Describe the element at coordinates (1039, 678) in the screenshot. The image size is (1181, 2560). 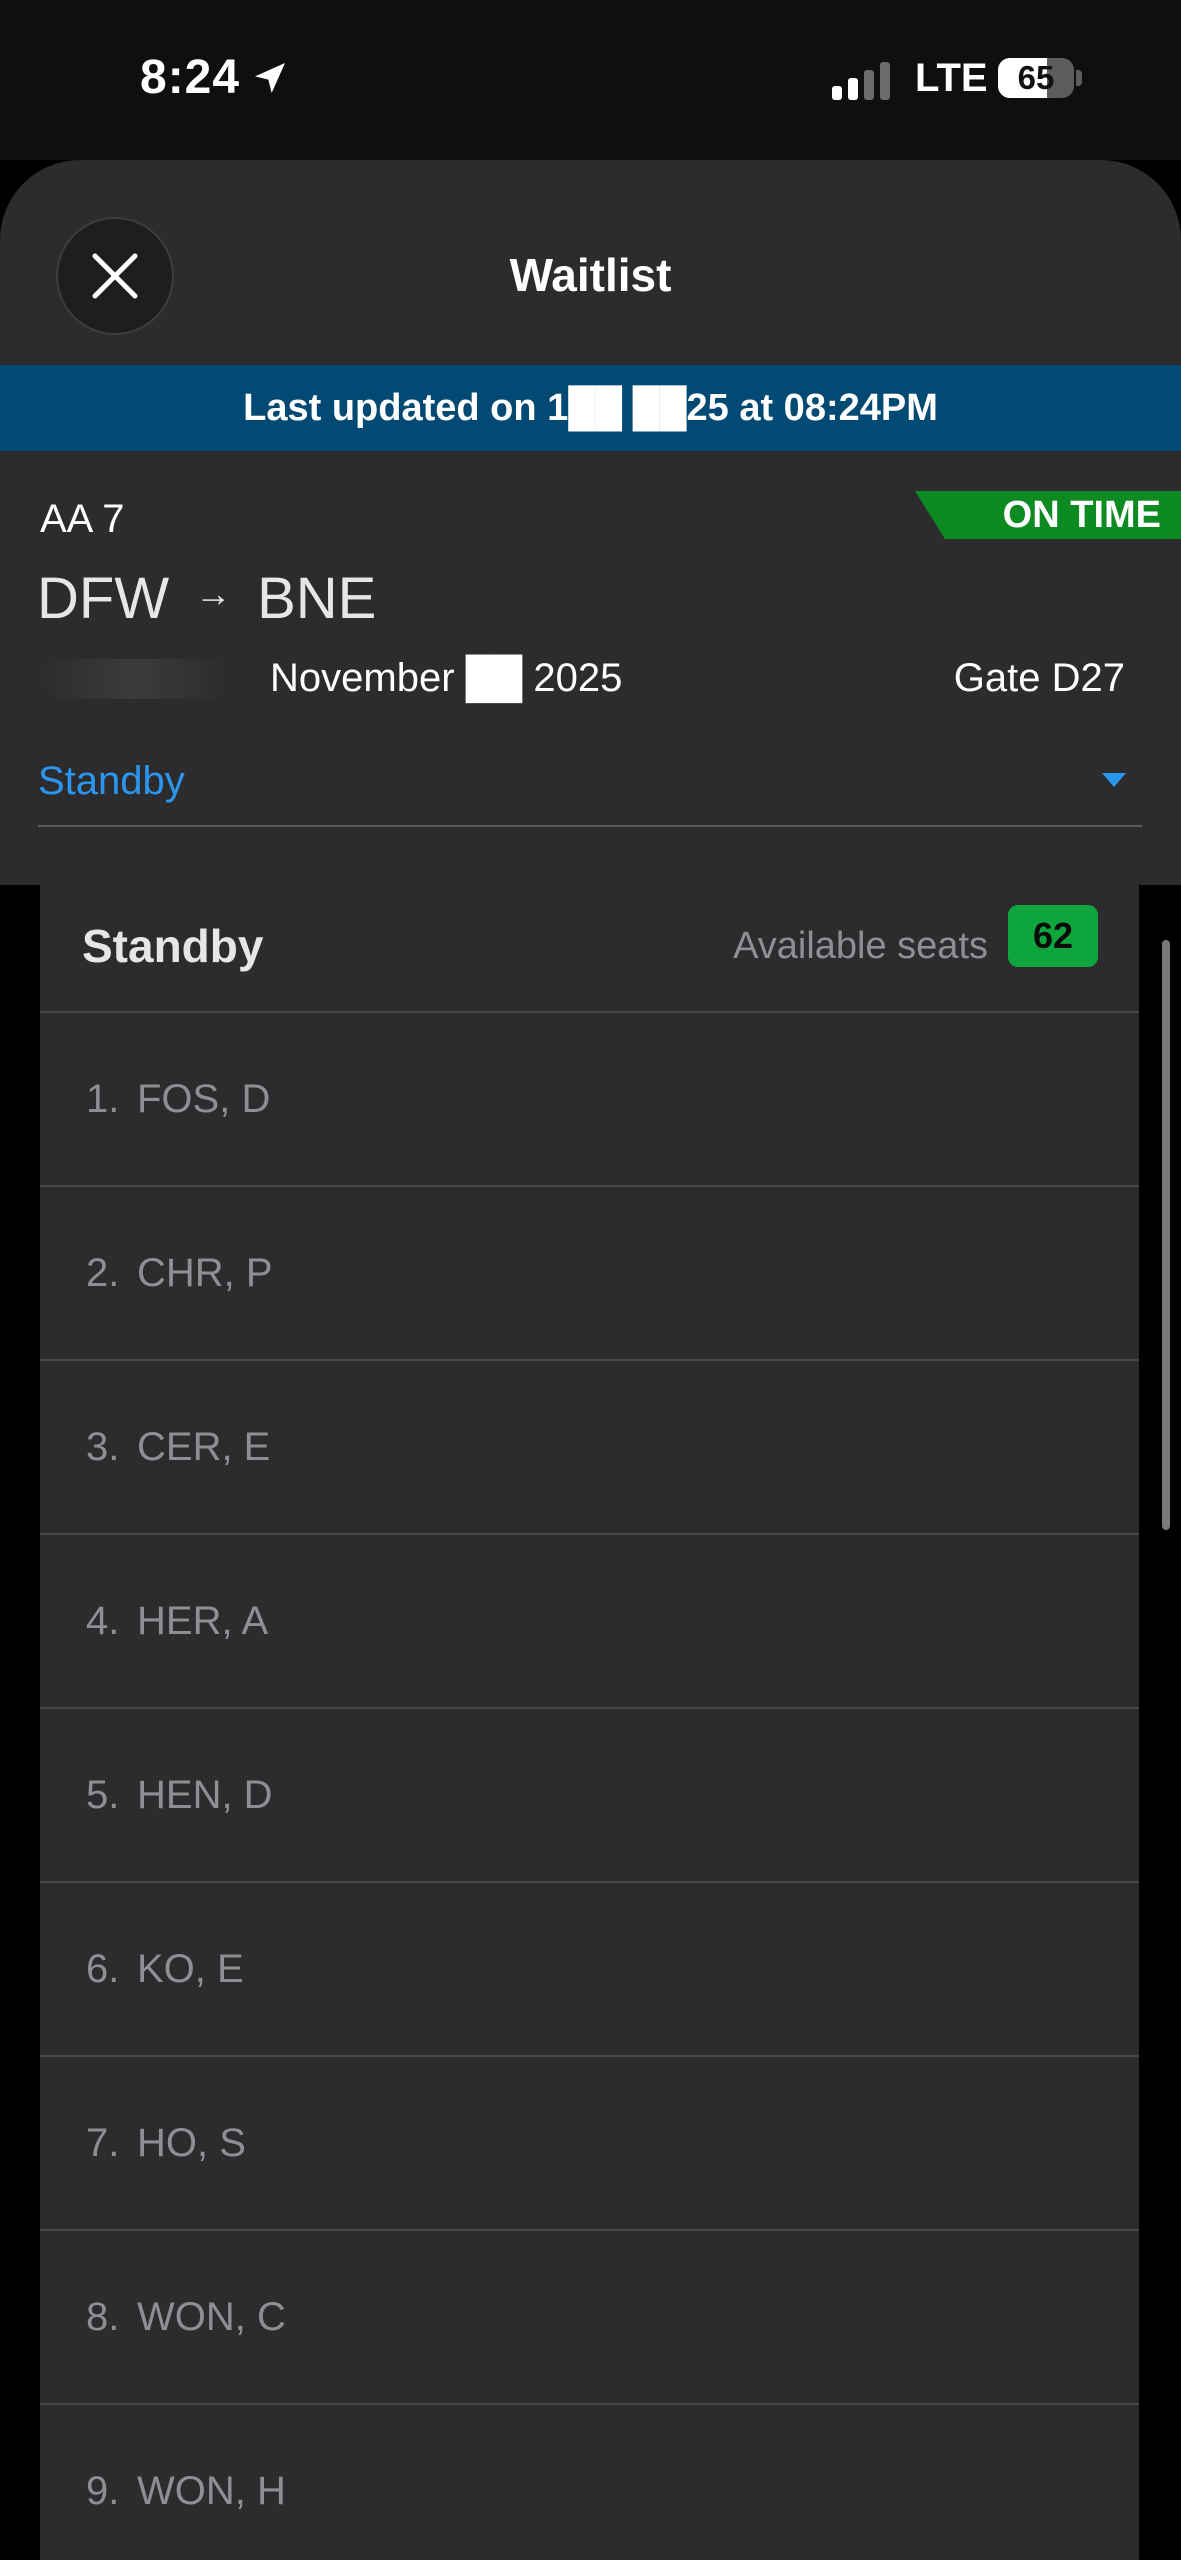
I see `gate-label: Gate D27` at that location.